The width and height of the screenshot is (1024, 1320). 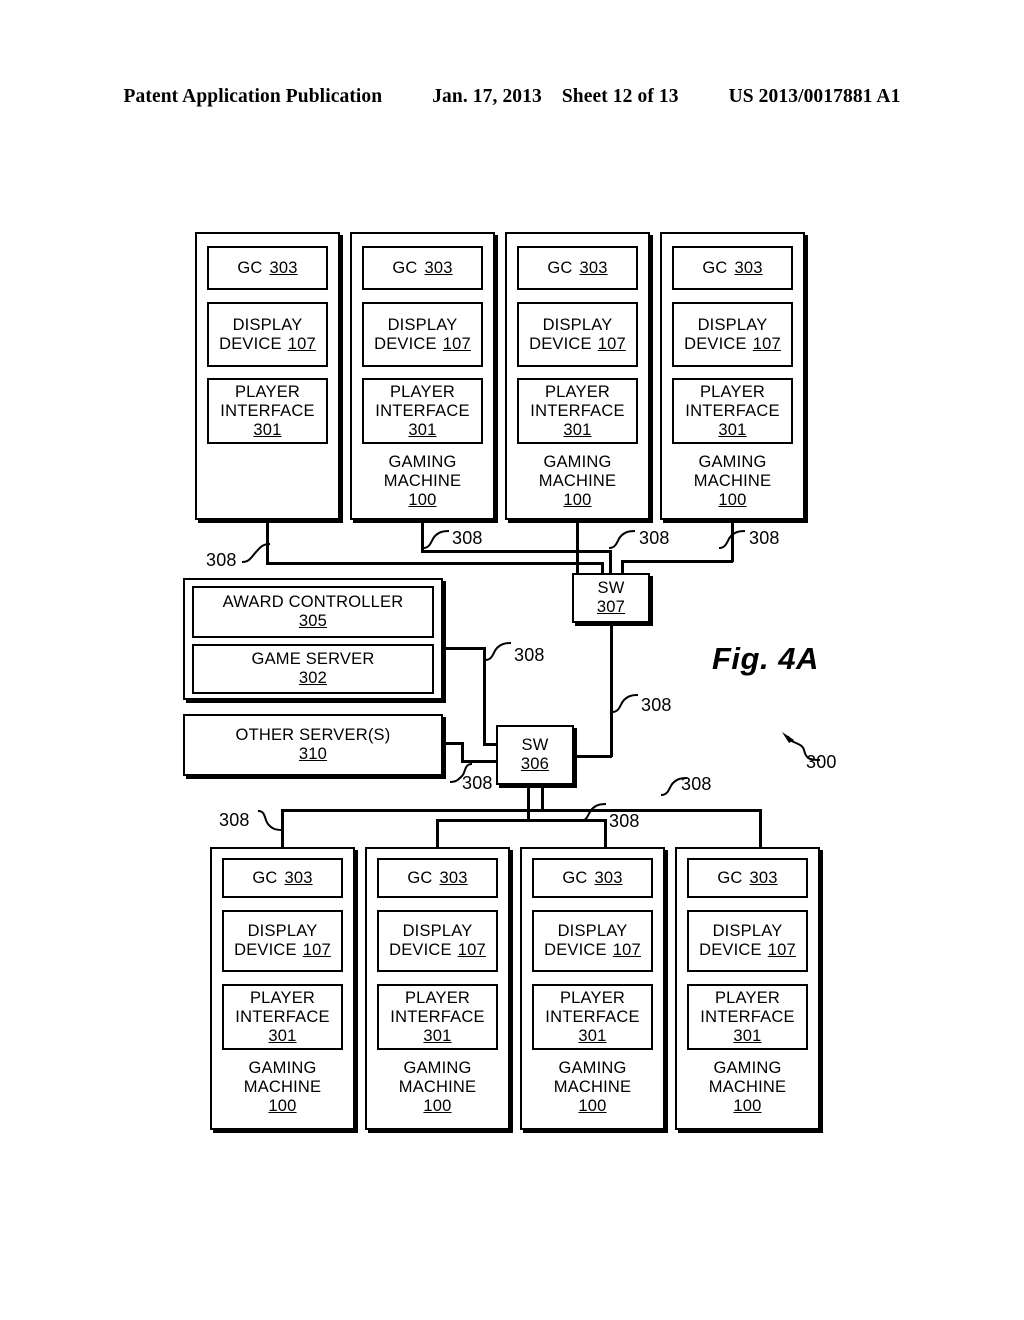 What do you see at coordinates (313, 602) in the screenshot?
I see `award-controller-label: AWARD CONTROLLER` at bounding box center [313, 602].